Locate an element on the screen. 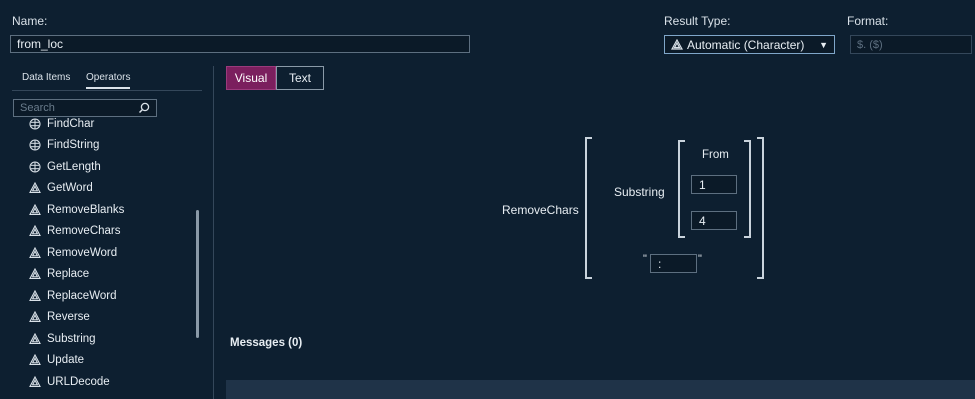 This screenshot has width=975, height=399. operator-label: RemoveWord is located at coordinates (82, 252).